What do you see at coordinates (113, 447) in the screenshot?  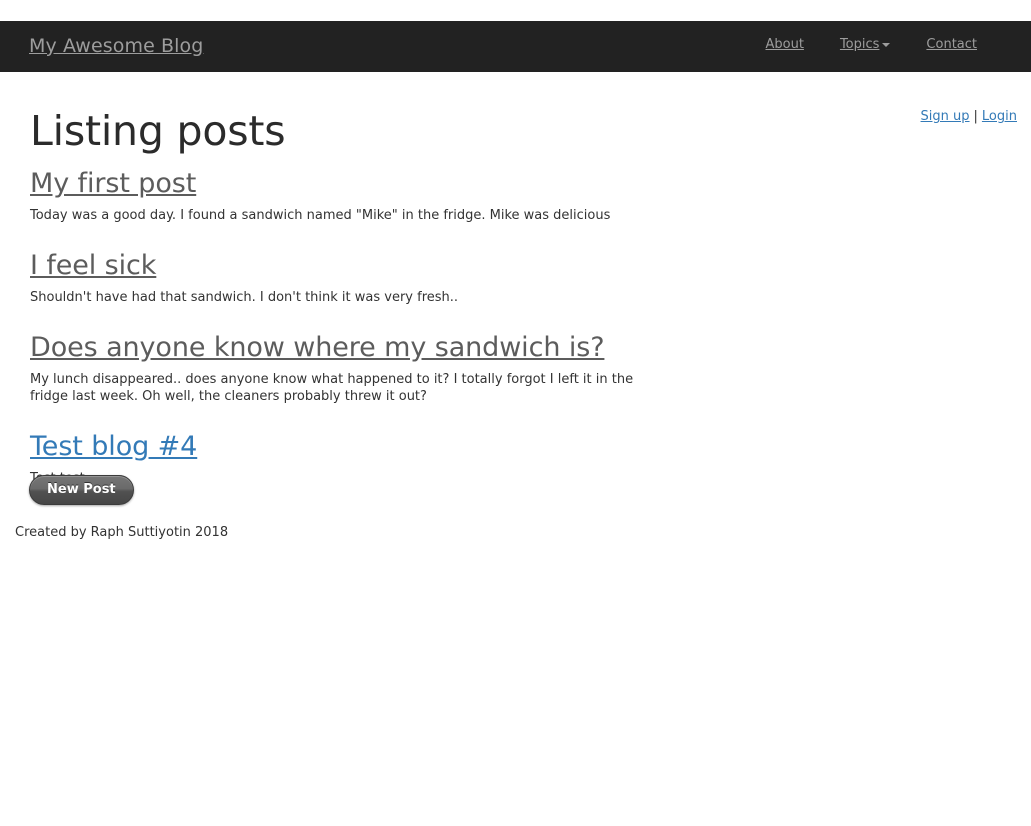 I see `post-title-link: Test blog #4` at bounding box center [113, 447].